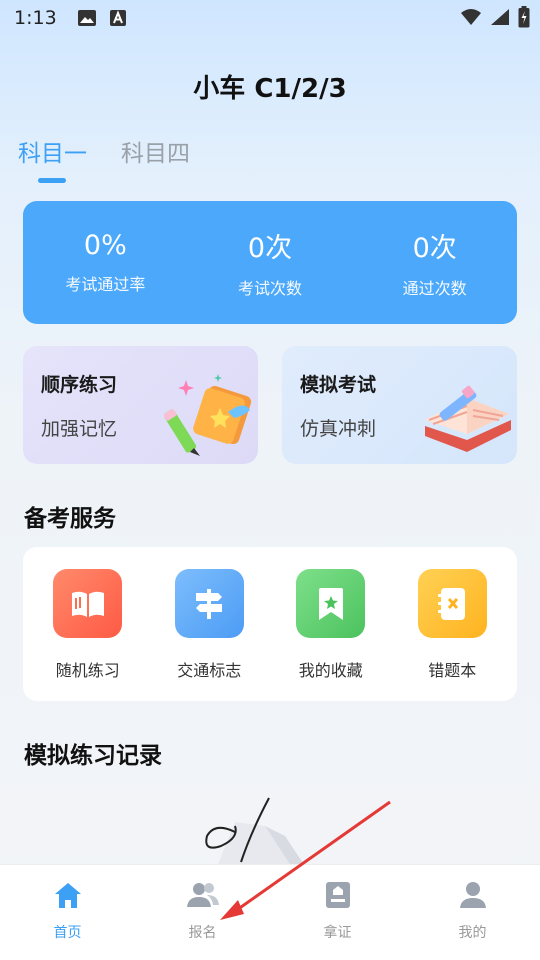  I want to click on nav-home: 首页, so click(67, 912).